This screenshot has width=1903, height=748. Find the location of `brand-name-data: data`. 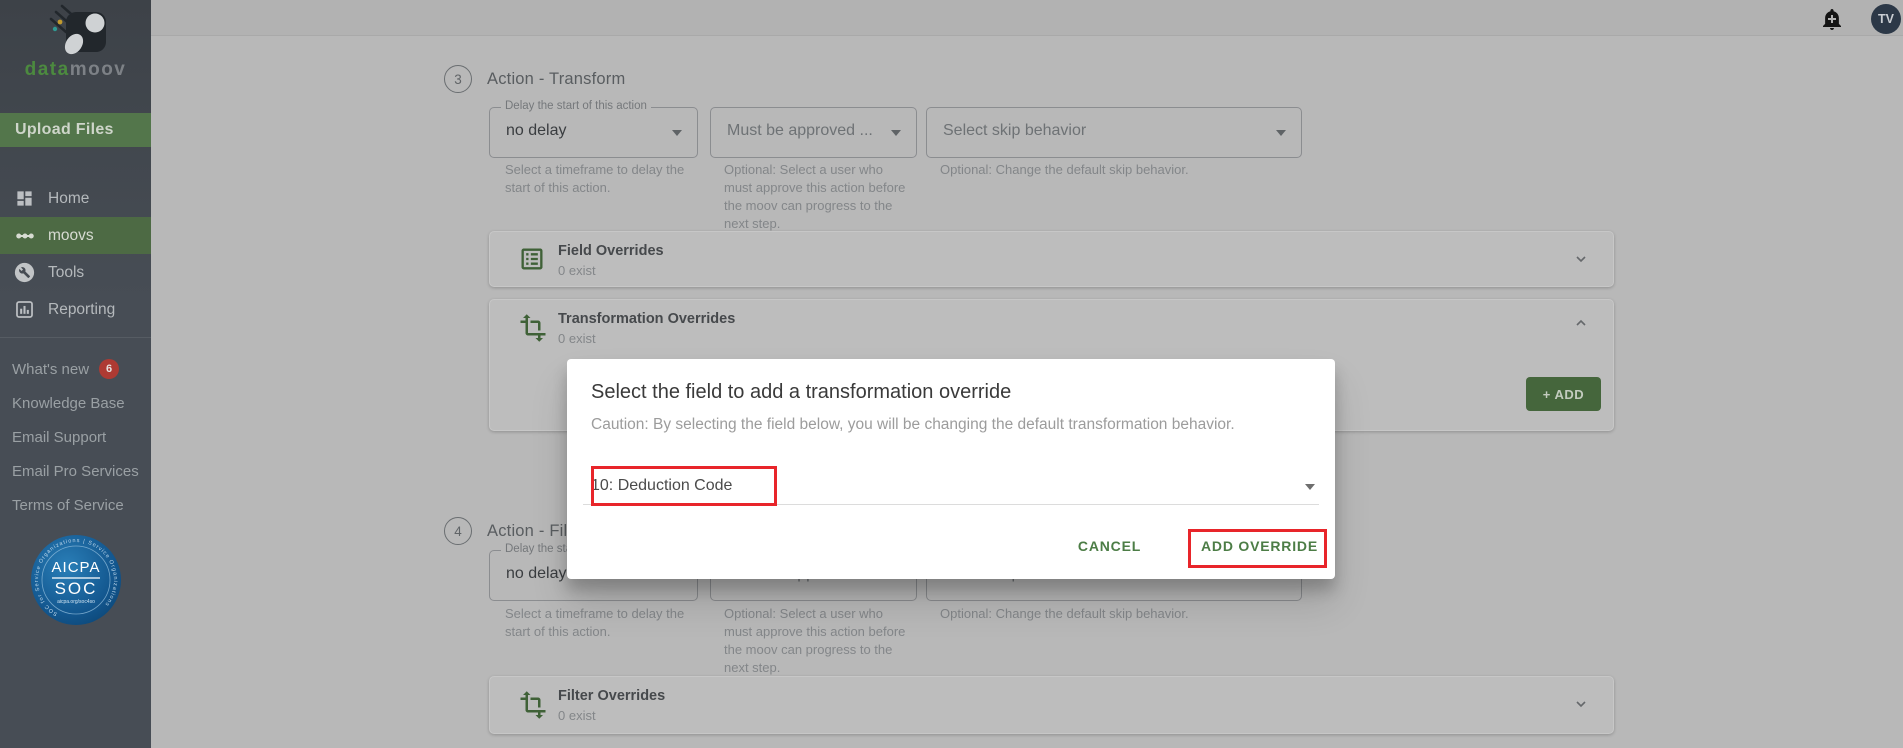

brand-name-data: data is located at coordinates (47, 69).